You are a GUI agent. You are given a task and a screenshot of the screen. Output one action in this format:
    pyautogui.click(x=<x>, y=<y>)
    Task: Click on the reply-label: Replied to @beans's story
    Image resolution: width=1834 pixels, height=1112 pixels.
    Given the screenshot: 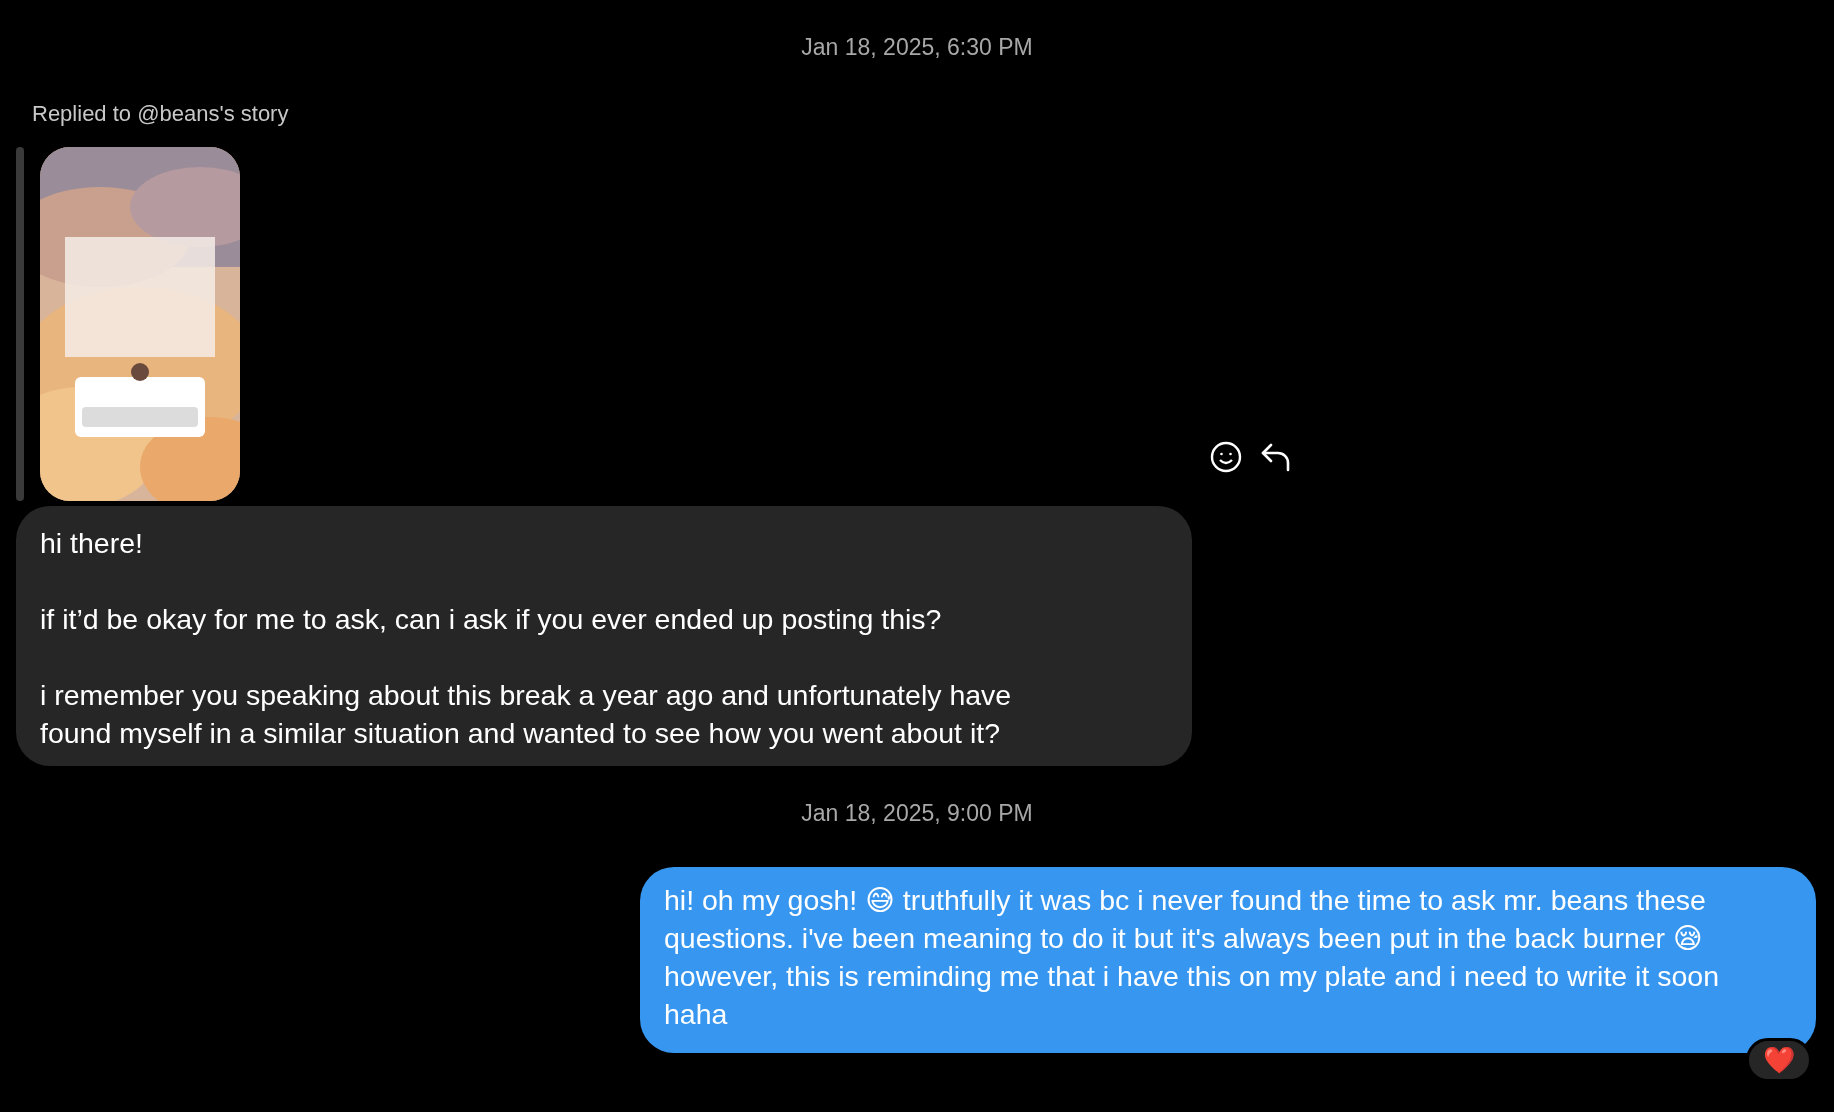 What is the action you would take?
    pyautogui.click(x=160, y=114)
    